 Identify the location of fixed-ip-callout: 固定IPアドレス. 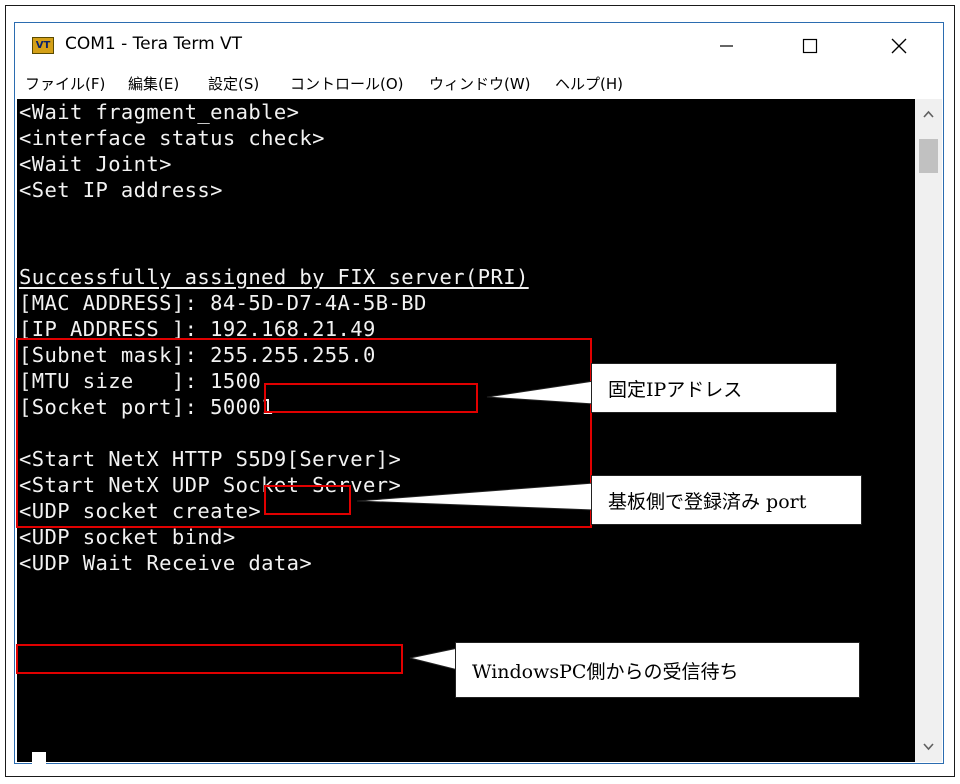
(714, 388).